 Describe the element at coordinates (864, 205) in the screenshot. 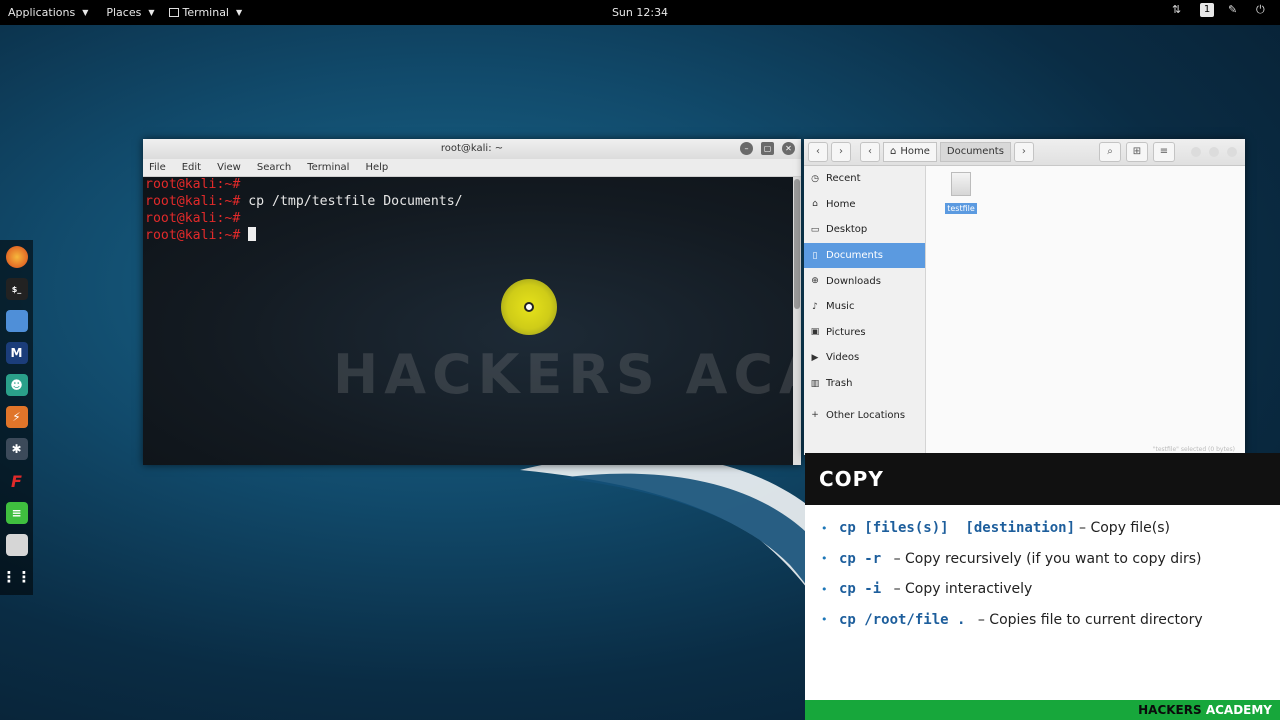

I see `sidebar-item-home: ⌂ Home` at that location.